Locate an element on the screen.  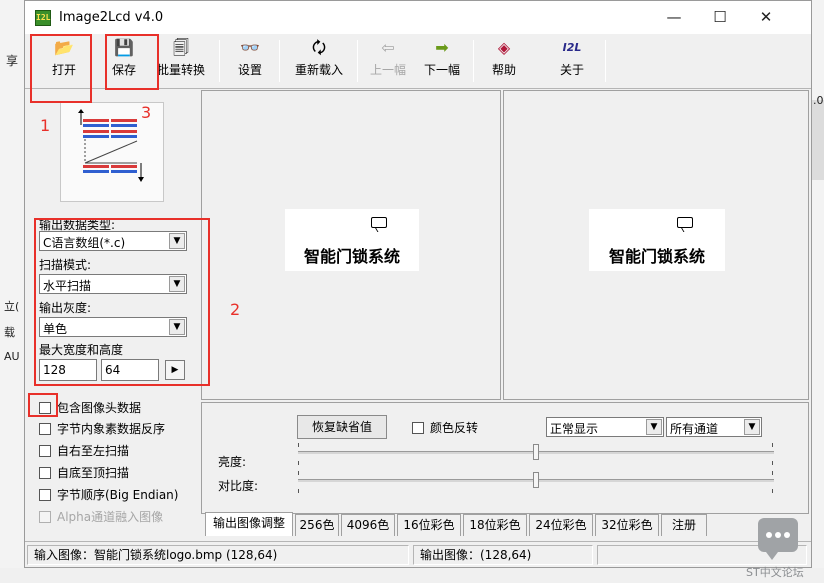
tab-output-adjust: 输出图像调整 is located at coordinates (249, 524).